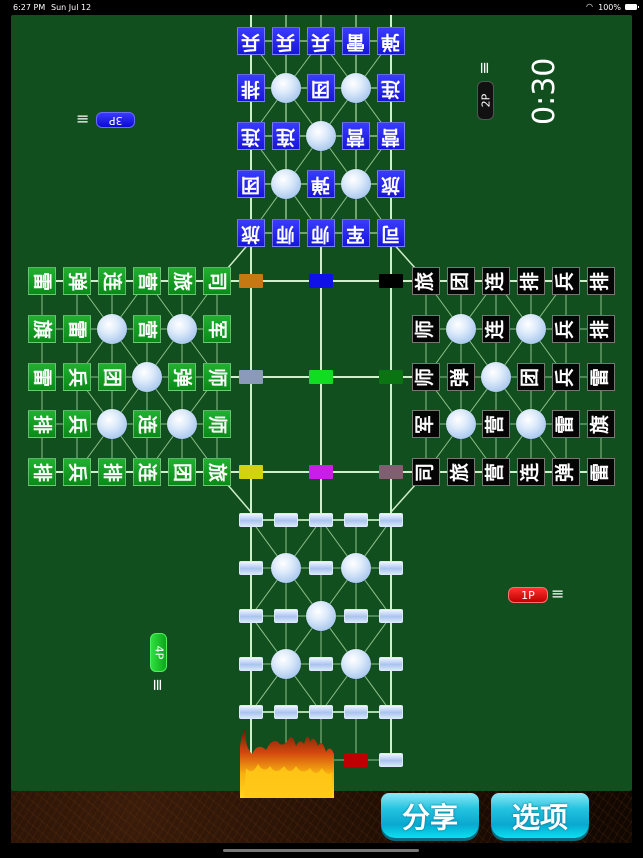 This screenshot has width=643, height=858. Describe the element at coordinates (430, 815) in the screenshot. I see `share-button: 分享` at that location.